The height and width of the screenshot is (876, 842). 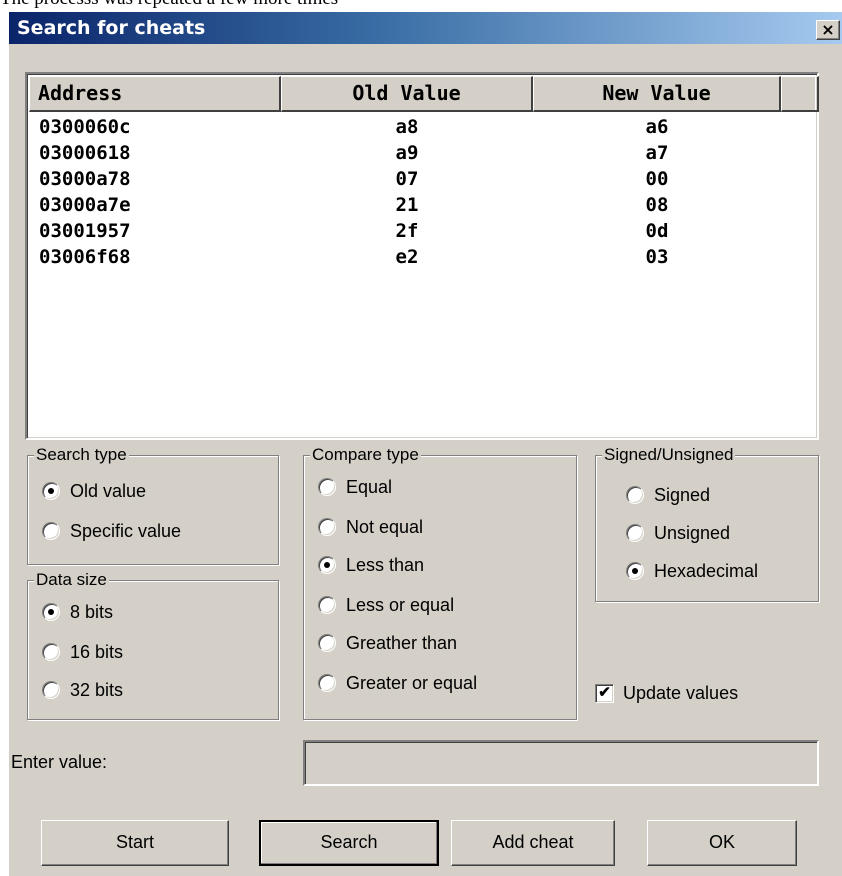 I want to click on radio-label: Hexadecimal, so click(x=706, y=571).